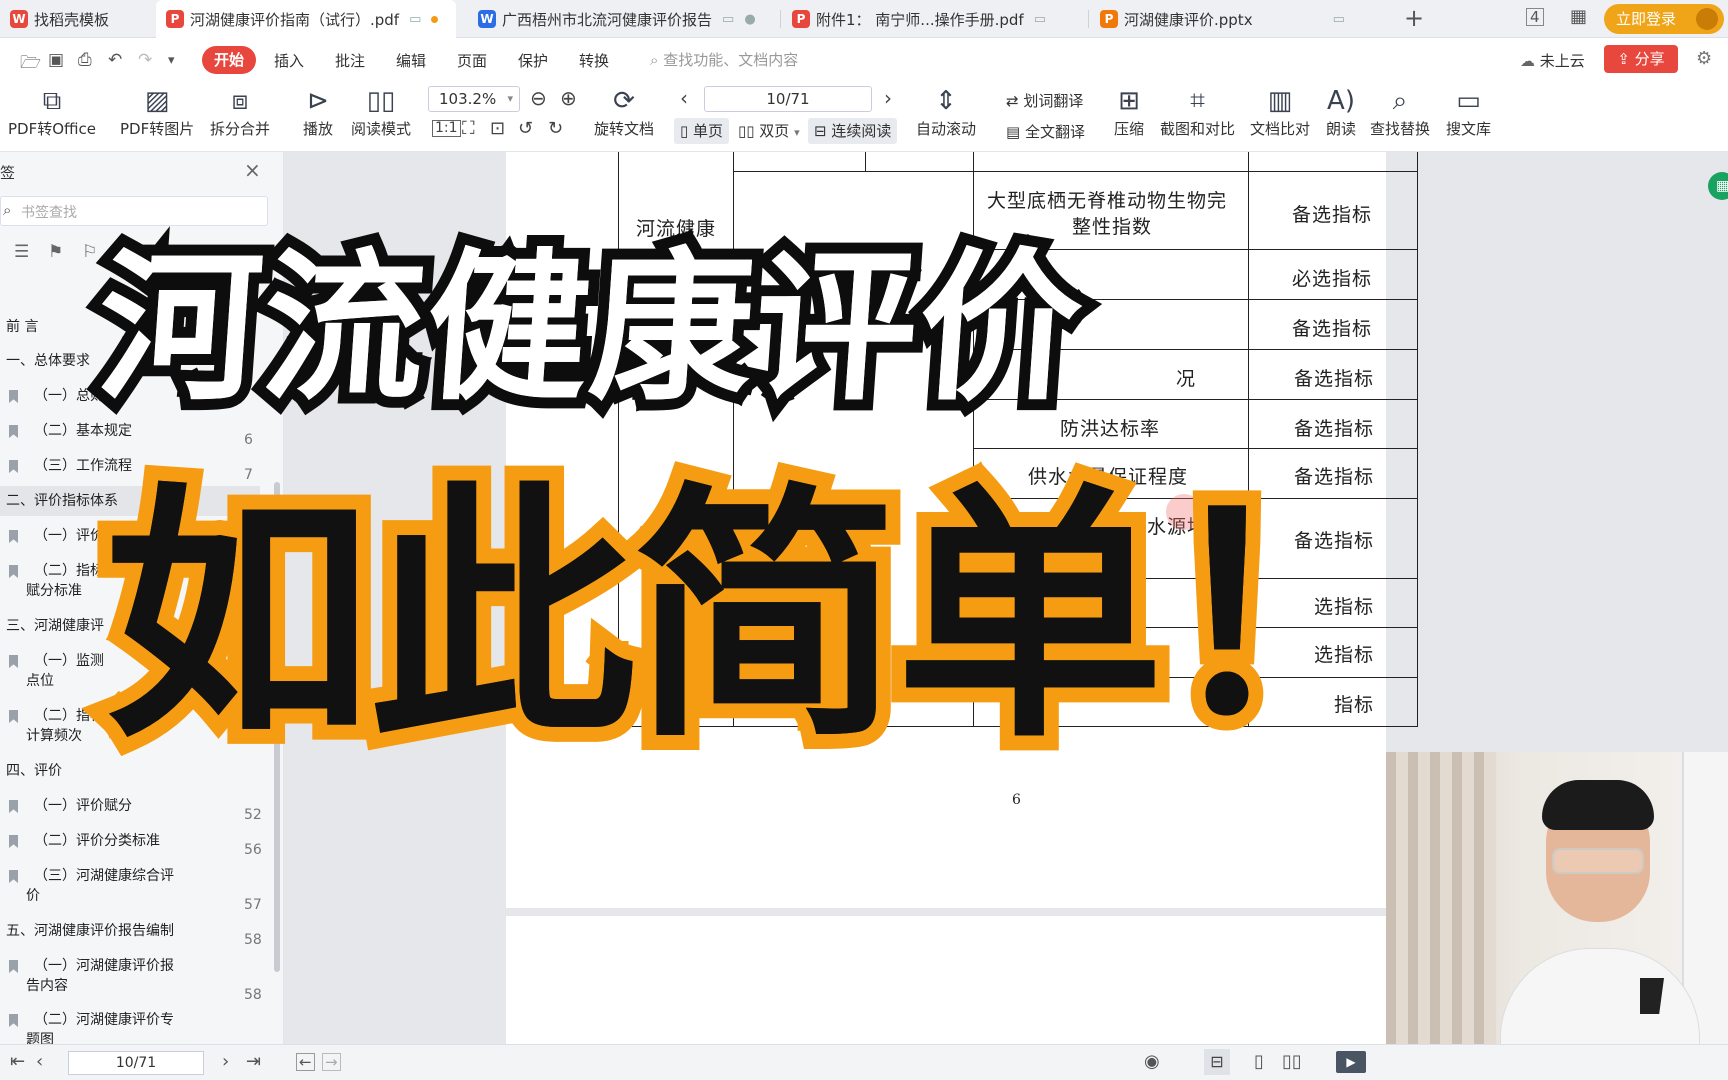  I want to click on zoom-in-icon: ⊕, so click(568, 98).